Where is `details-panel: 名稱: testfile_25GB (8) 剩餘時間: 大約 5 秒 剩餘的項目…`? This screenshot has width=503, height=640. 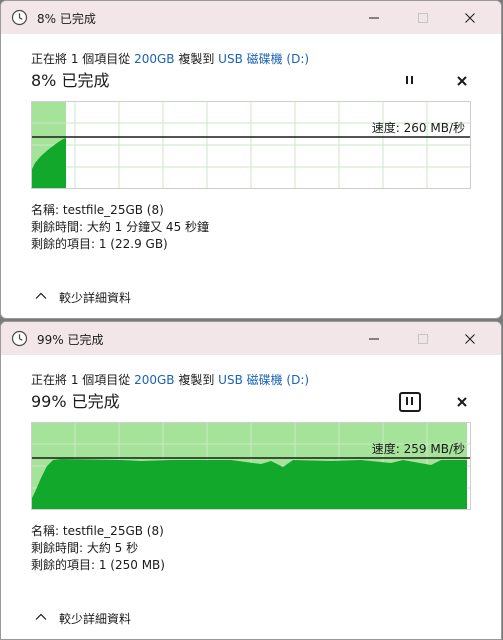
details-panel: 名稱: testfile_25GB (8) 剩餘時間: 大約 5 秒 剩餘的項目… is located at coordinates (98, 548).